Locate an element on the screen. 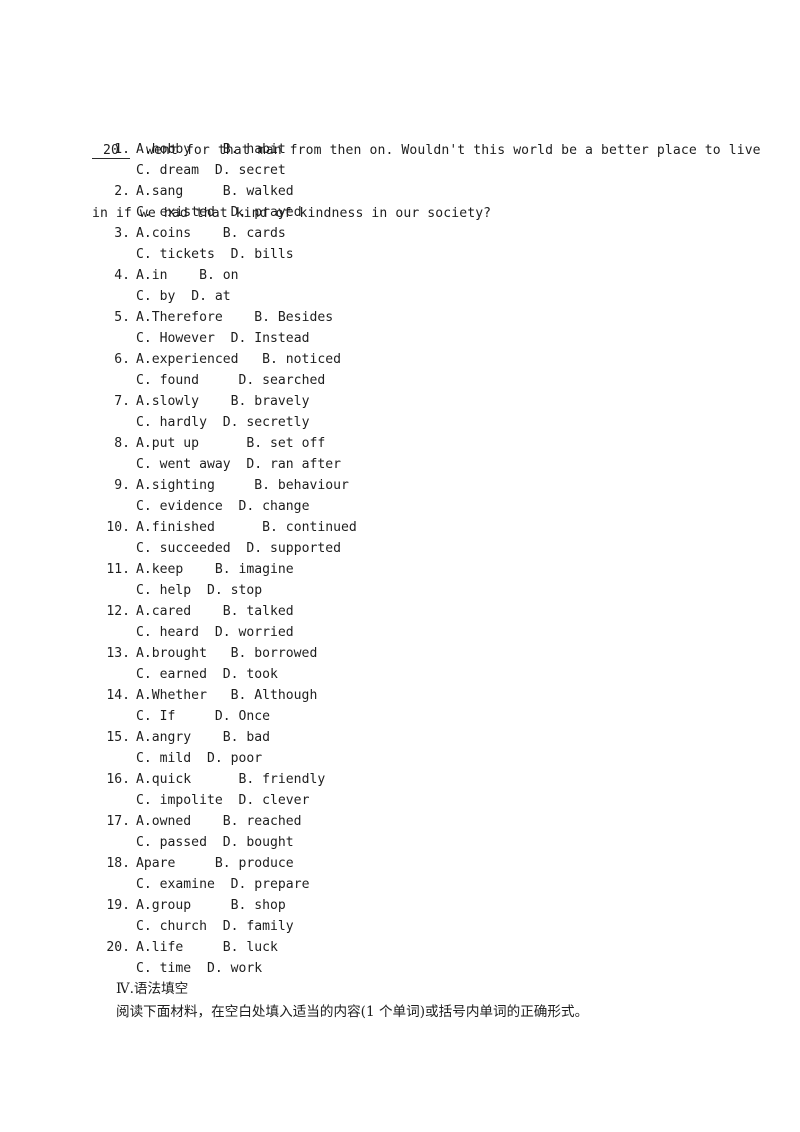 This screenshot has width=800, height=1132. cloze-option-c: C. time is located at coordinates (163, 968).